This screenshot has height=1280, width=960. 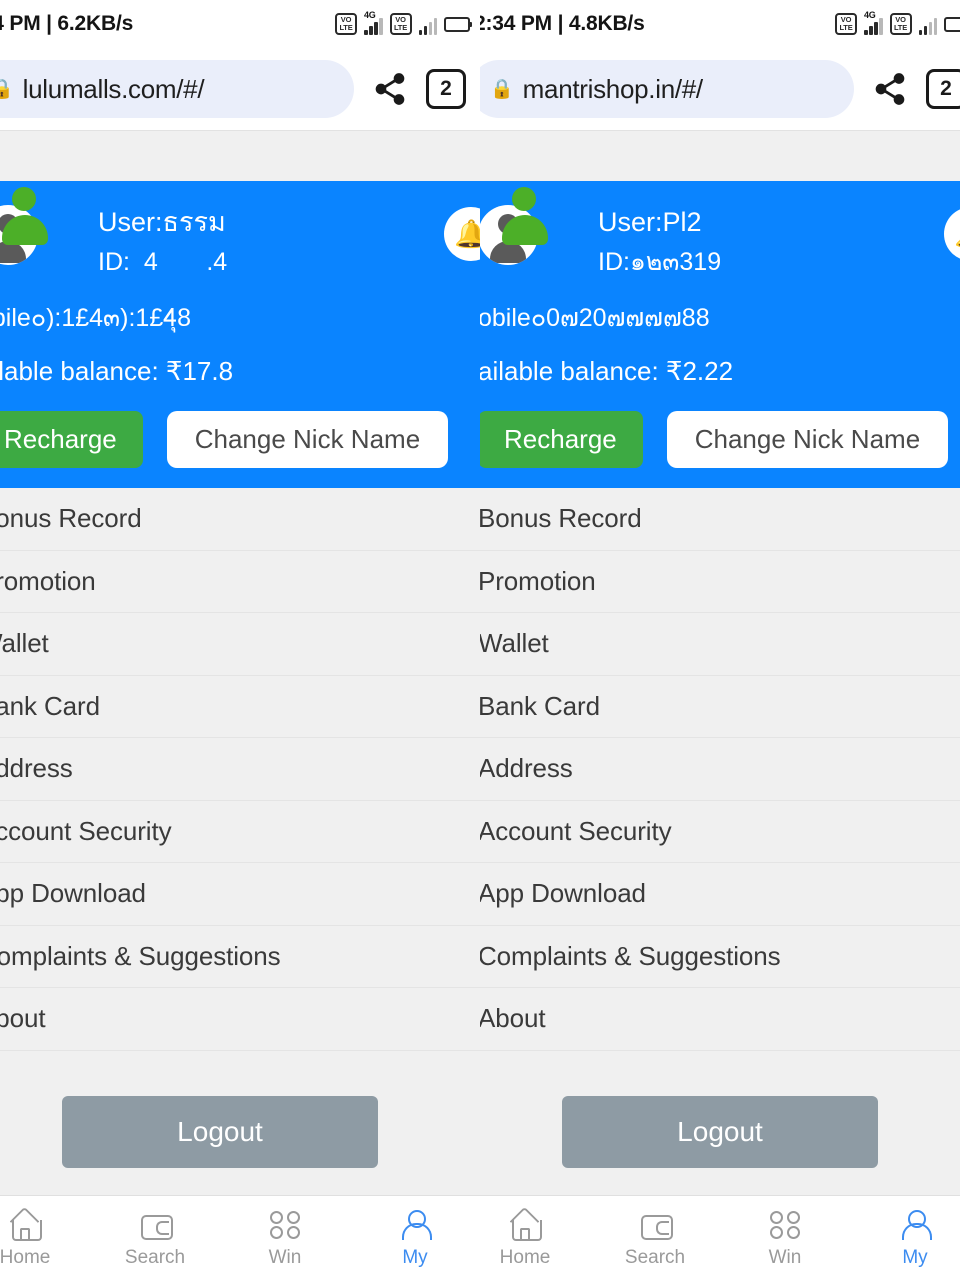 I want to click on profile-balance: ailable balance: ₹17.8, so click(x=117, y=371).